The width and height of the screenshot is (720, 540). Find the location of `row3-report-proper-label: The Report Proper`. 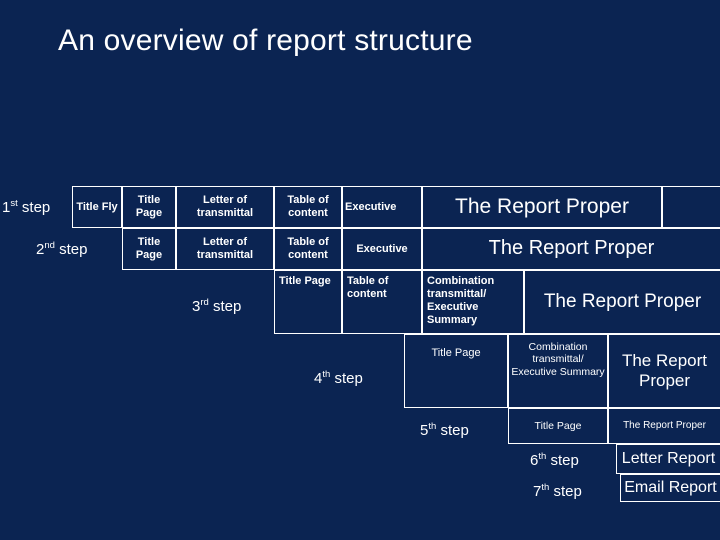

row3-report-proper-label: The Report Proper is located at coordinates (622, 301).